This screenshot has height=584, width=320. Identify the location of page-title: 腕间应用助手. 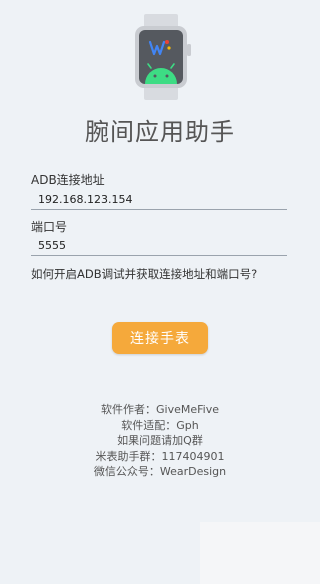
(160, 132).